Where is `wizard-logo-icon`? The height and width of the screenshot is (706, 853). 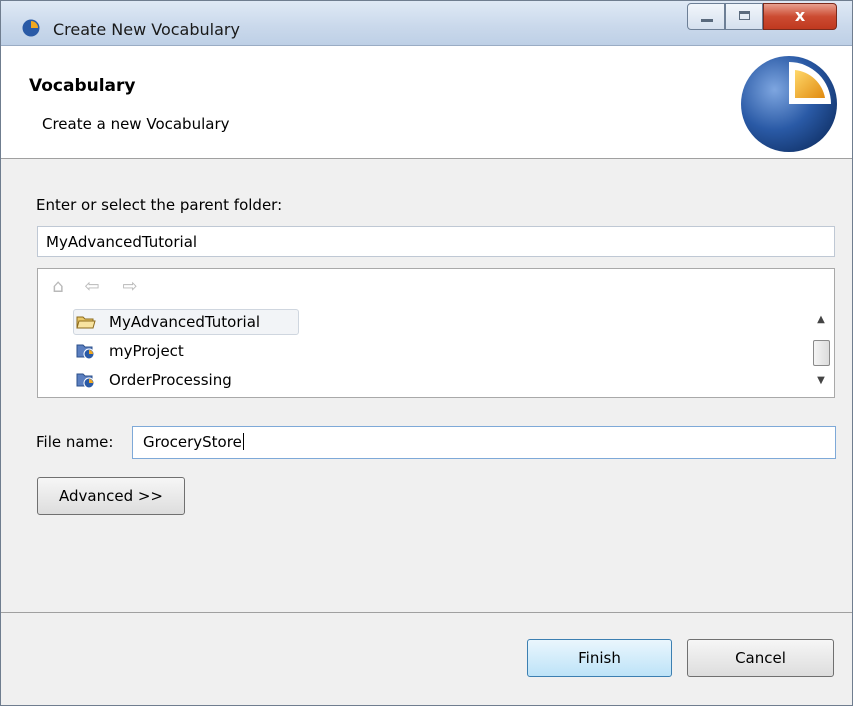 wizard-logo-icon is located at coordinates (789, 104).